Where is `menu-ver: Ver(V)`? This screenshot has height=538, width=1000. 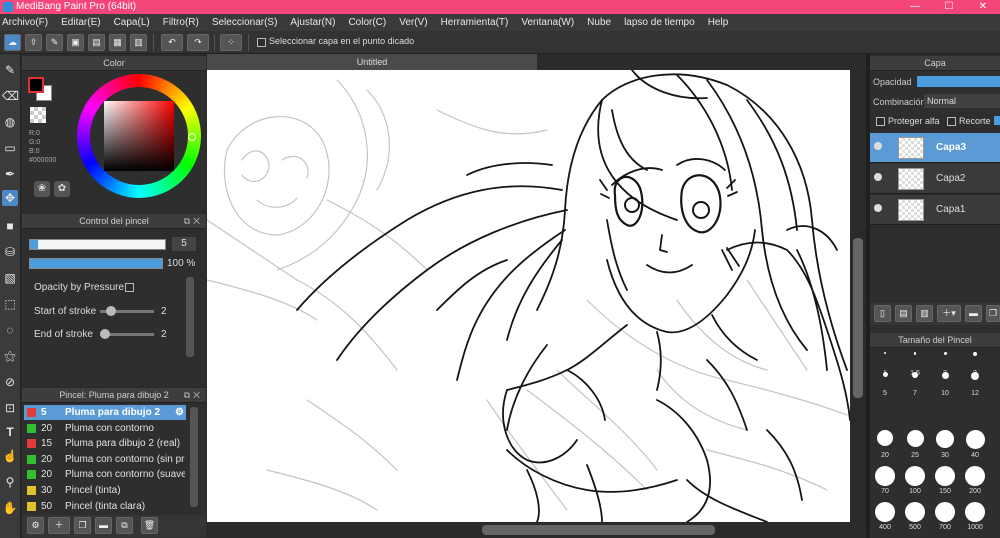
menu-ver: Ver(V) is located at coordinates (413, 22).